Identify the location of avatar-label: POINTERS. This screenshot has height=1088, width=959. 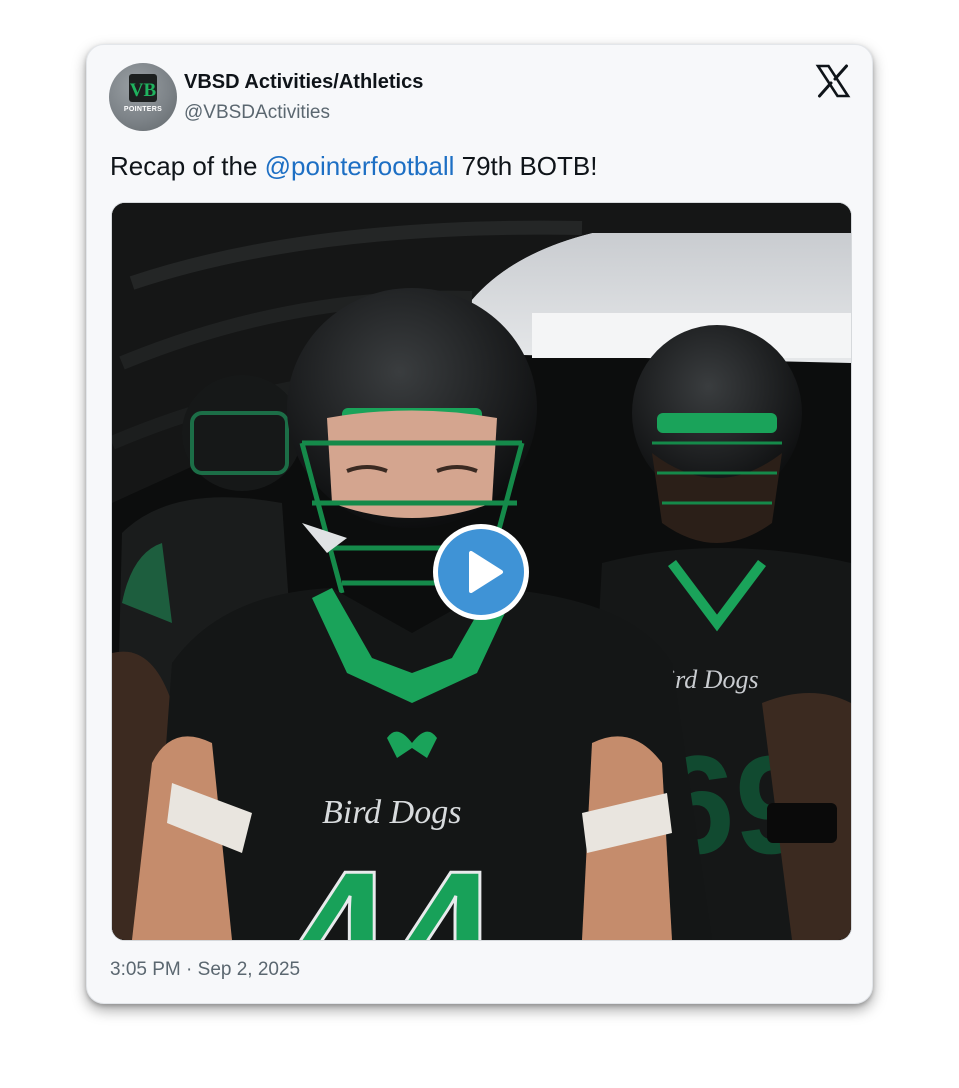
(143, 109).